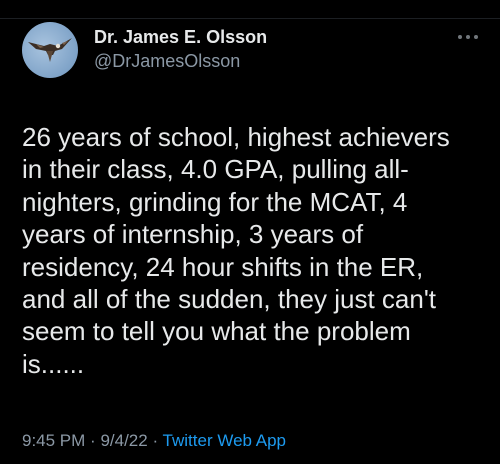 The image size is (500, 464). What do you see at coordinates (216, 331) in the screenshot?
I see `tweet-line: seem to tell you what the problem` at bounding box center [216, 331].